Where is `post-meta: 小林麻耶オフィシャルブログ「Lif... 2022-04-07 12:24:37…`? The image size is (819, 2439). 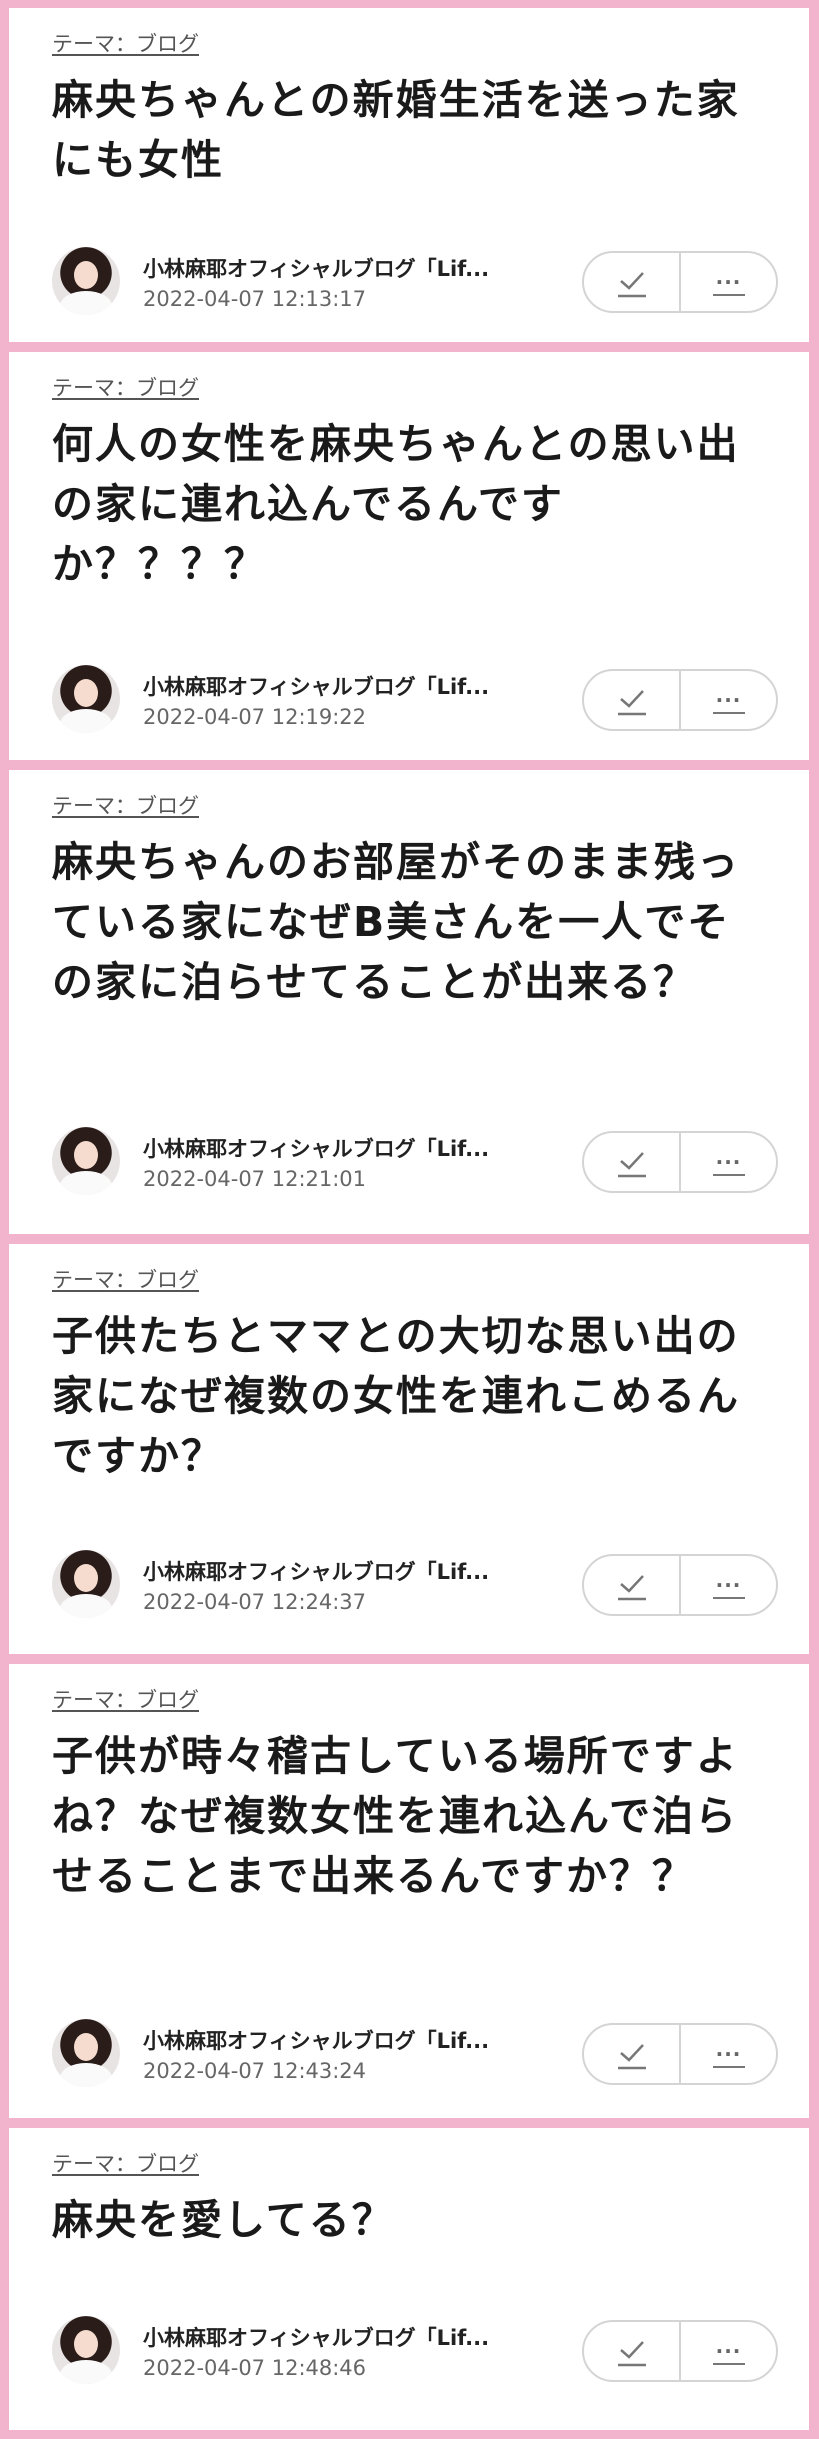
post-meta: 小林麻耶オフィシャルブログ「Lif... 2022-04-07 12:24:37… is located at coordinates (417, 1585).